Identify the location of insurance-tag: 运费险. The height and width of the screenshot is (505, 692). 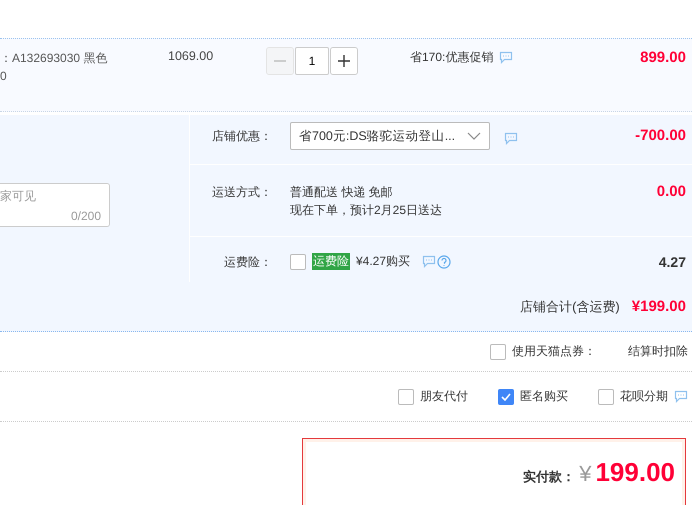
(331, 261).